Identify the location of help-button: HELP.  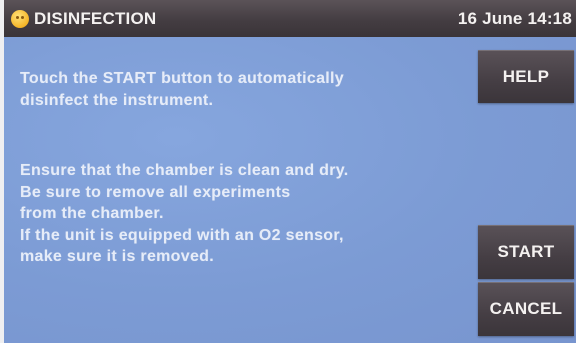
(526, 76).